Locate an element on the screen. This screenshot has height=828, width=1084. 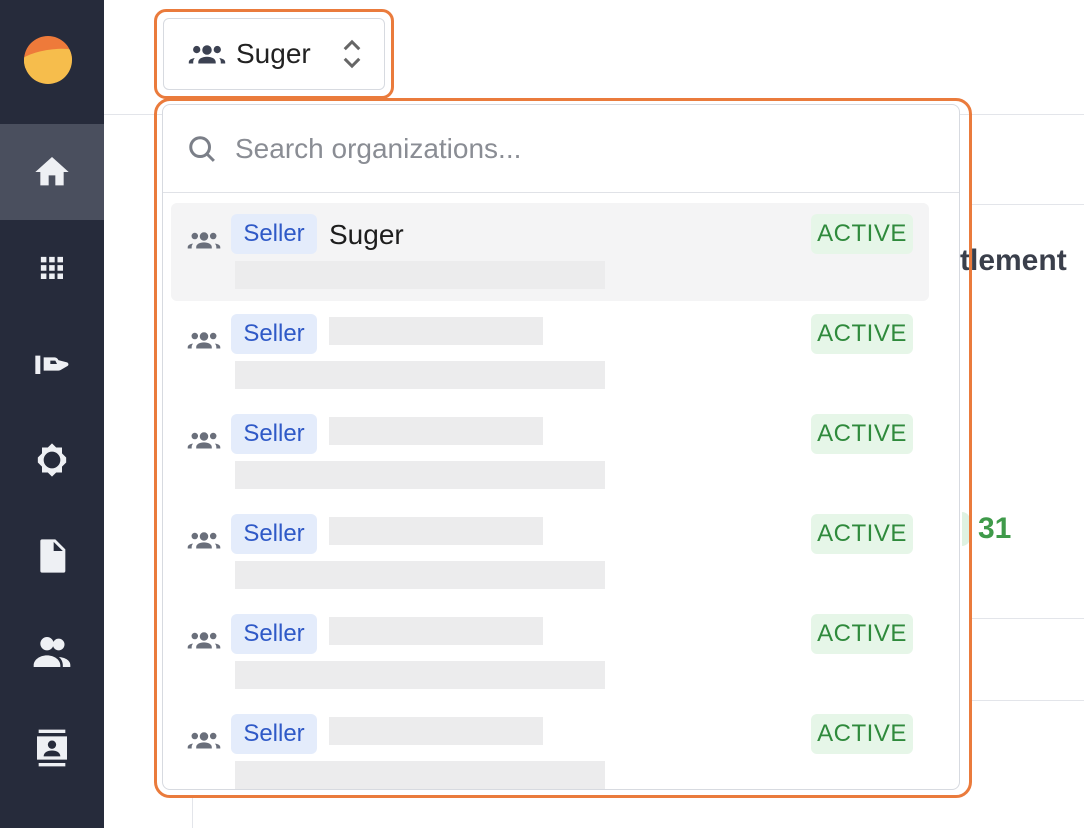
org-selector-button: Suger is located at coordinates (274, 54).